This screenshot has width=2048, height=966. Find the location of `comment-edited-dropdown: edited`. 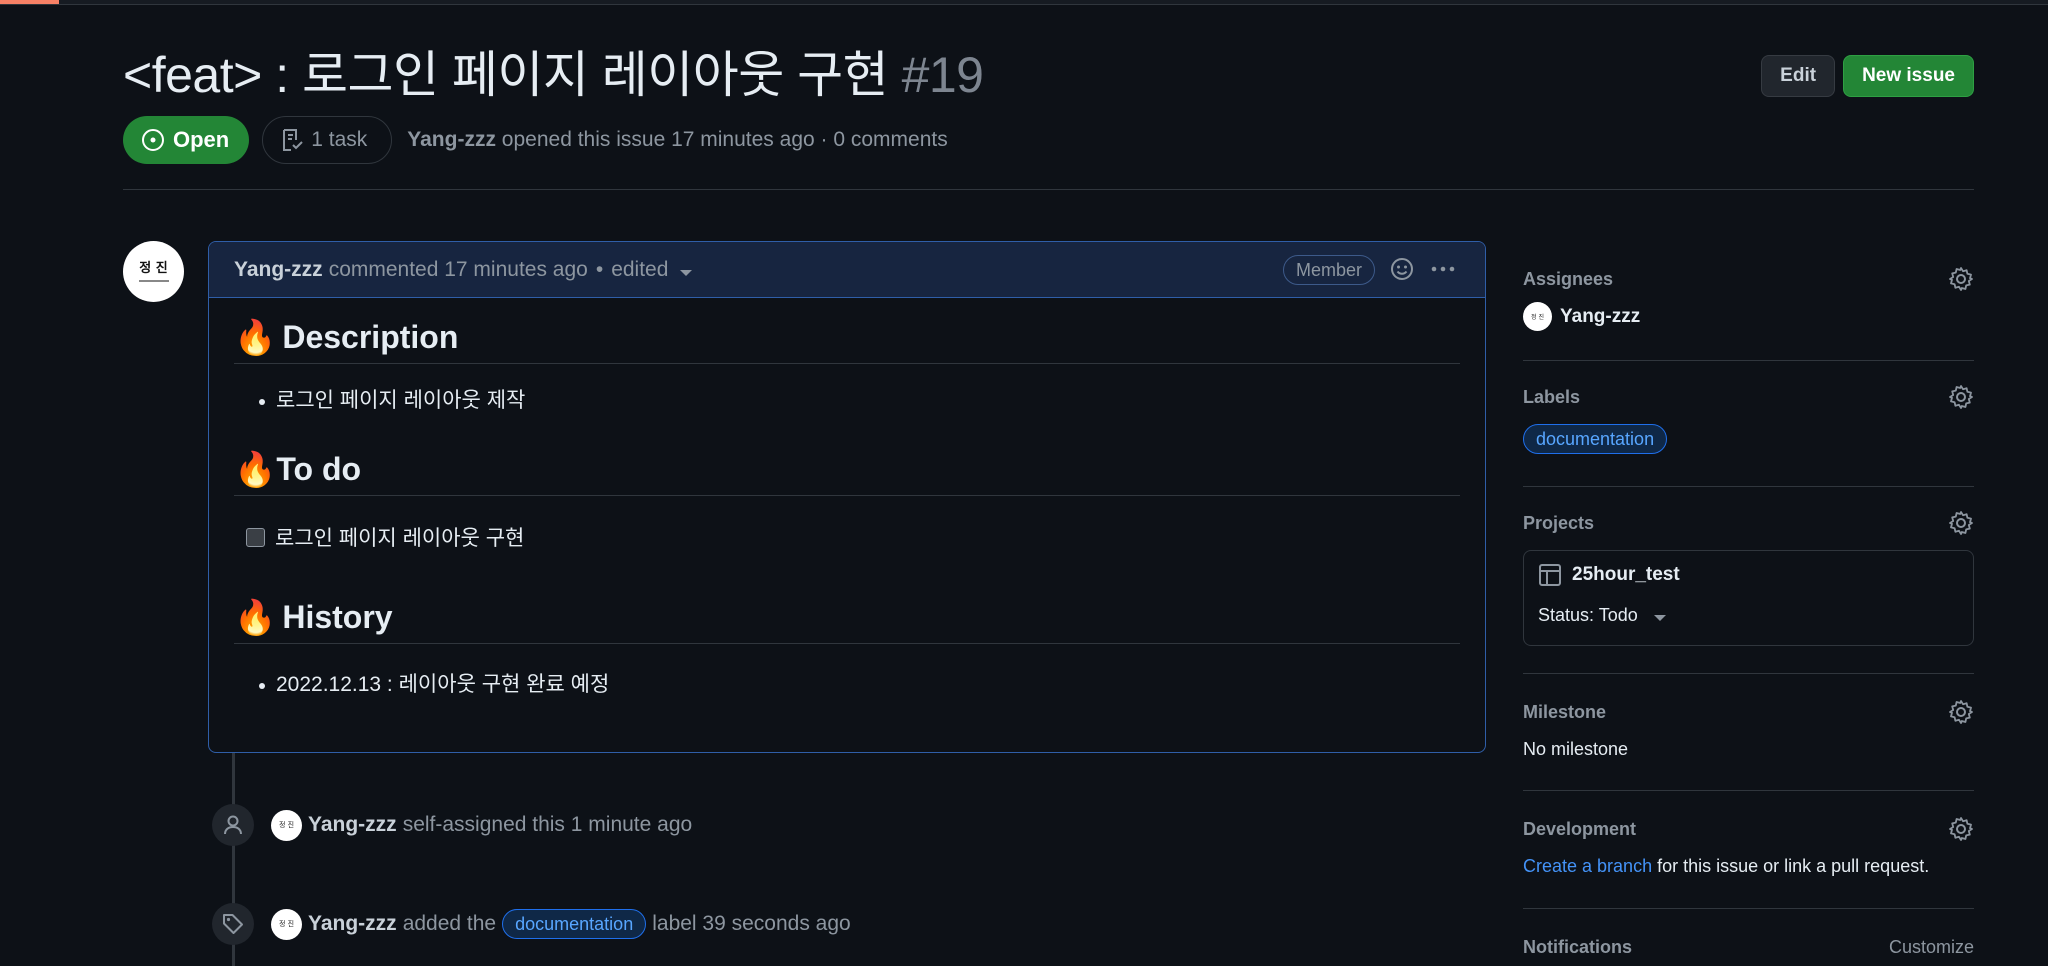

comment-edited-dropdown: edited is located at coordinates (652, 269).